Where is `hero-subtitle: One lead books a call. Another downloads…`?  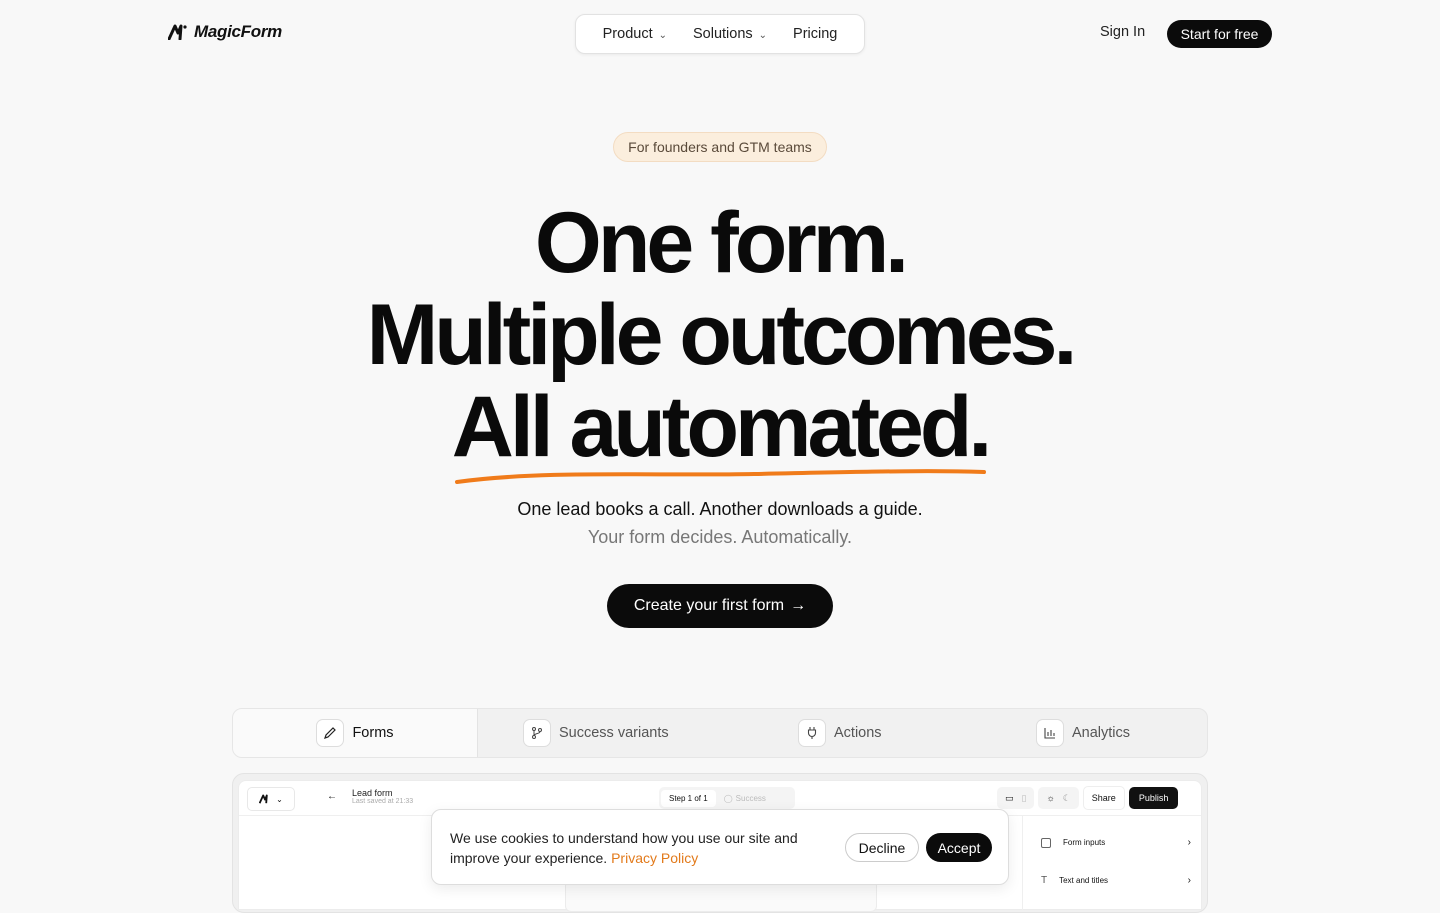
hero-subtitle: One lead books a call. Another downloads… is located at coordinates (720, 509).